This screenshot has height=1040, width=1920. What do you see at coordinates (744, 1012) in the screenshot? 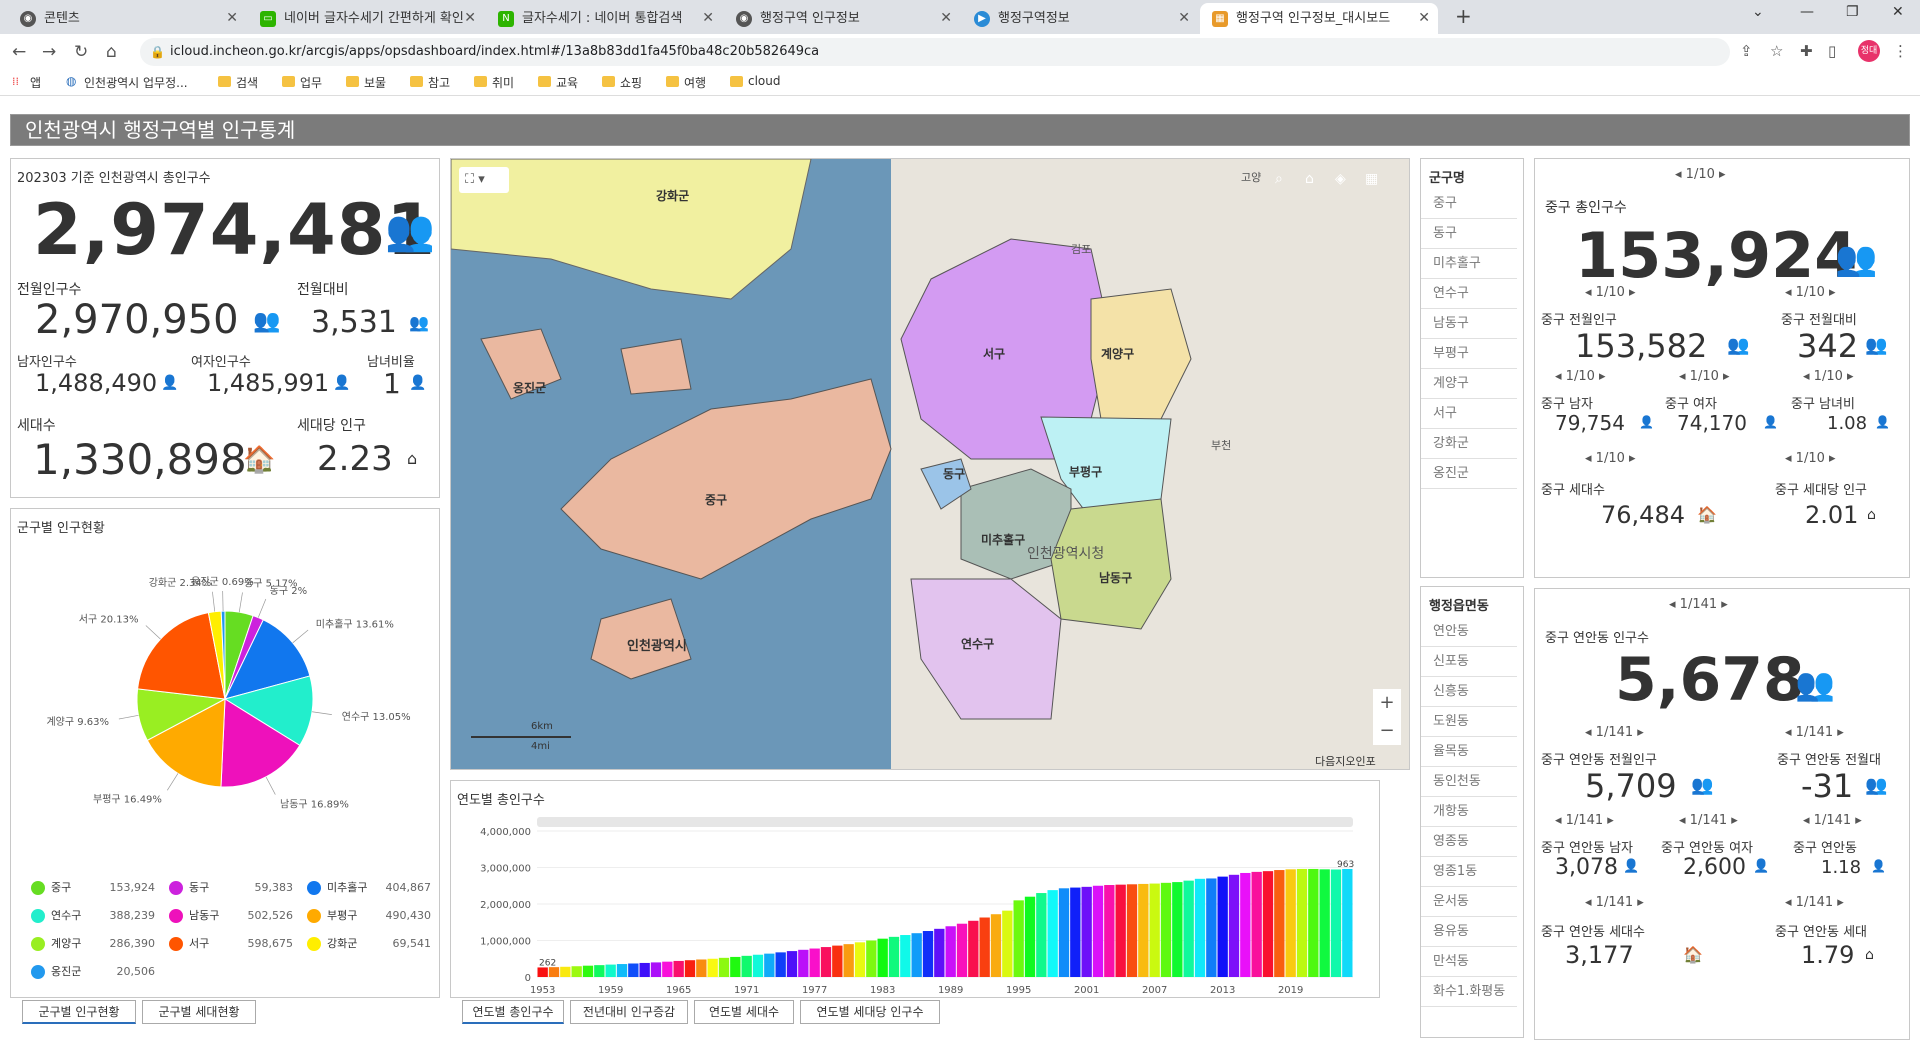
I see `tab-yearly-households: 연도별 세대수` at bounding box center [744, 1012].